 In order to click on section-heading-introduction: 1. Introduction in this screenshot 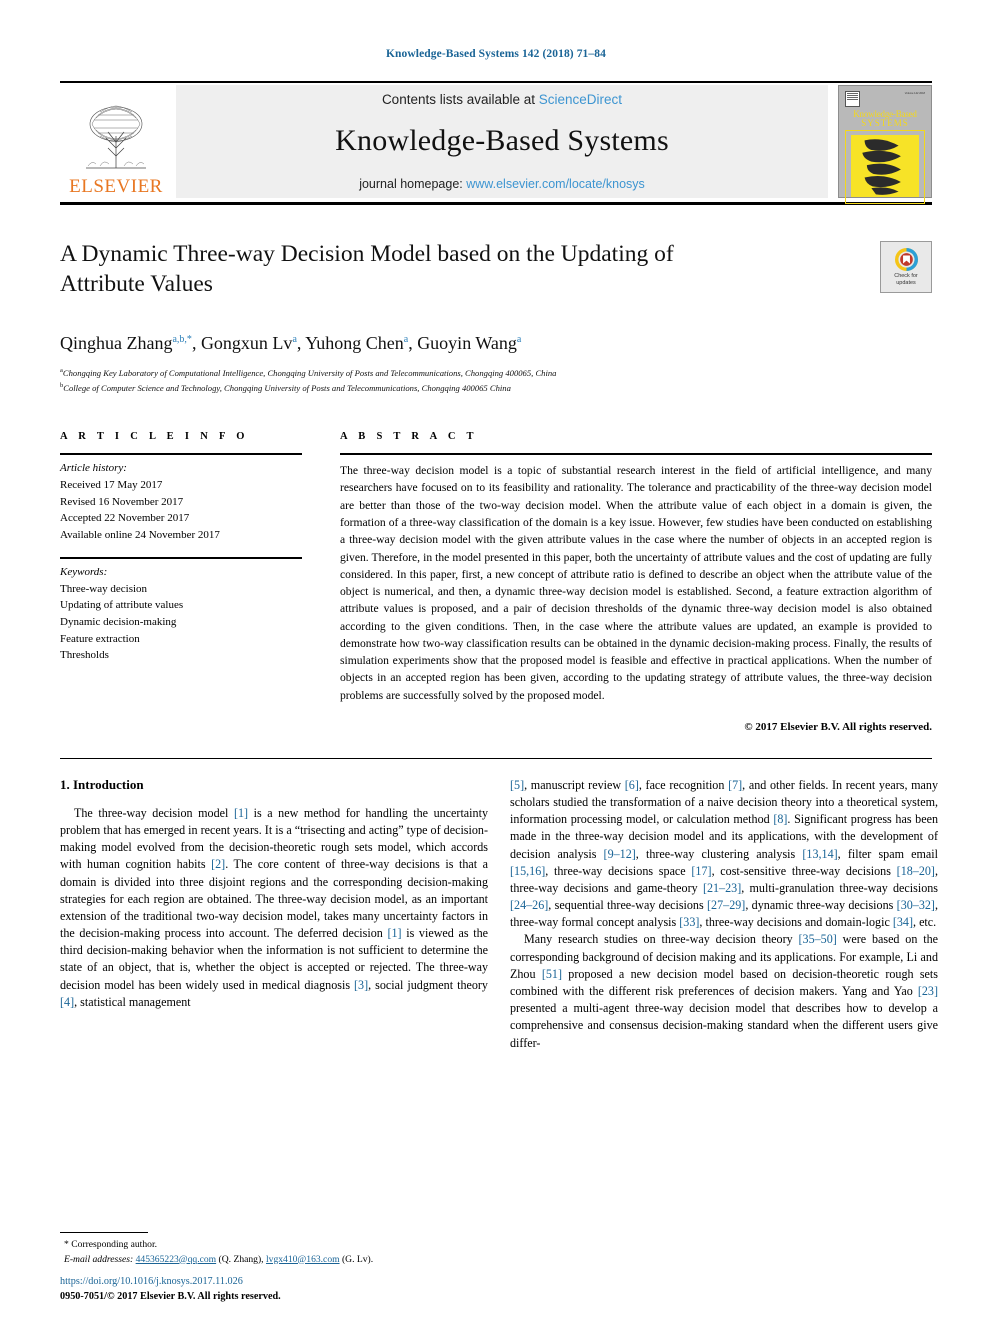, I will do `click(102, 784)`.